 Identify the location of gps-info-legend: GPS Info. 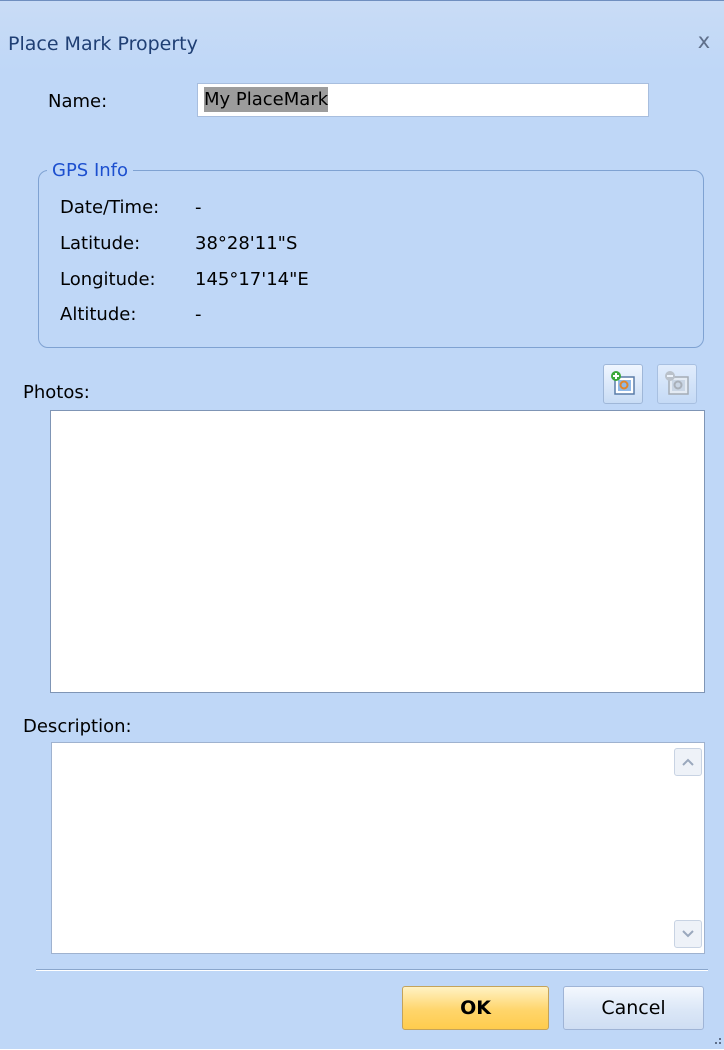
(90, 170).